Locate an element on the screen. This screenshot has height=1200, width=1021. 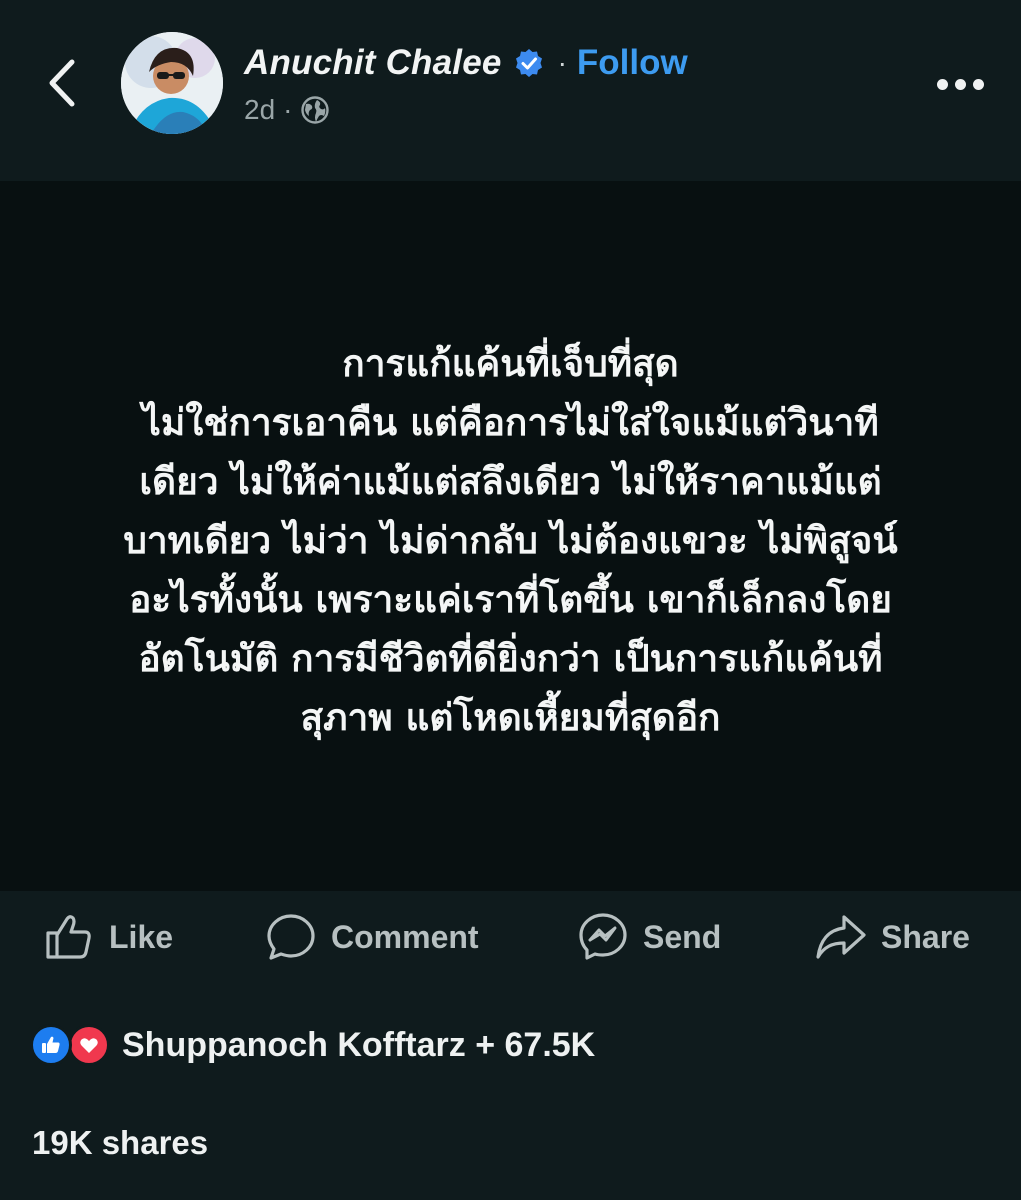
reaction-summary-text: Shuppanoch Kofftarz + 67.5K is located at coordinates (359, 1044).